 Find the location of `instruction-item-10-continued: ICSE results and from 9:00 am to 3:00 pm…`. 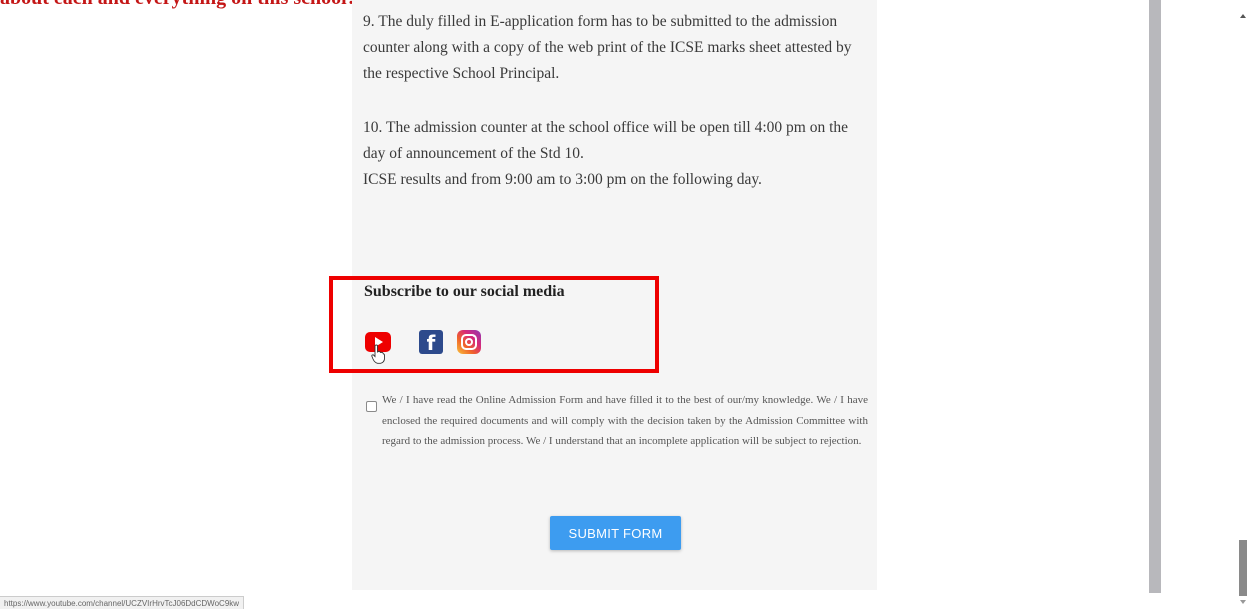

instruction-item-10-continued: ICSE results and from 9:00 am to 3:00 pm… is located at coordinates (562, 179).